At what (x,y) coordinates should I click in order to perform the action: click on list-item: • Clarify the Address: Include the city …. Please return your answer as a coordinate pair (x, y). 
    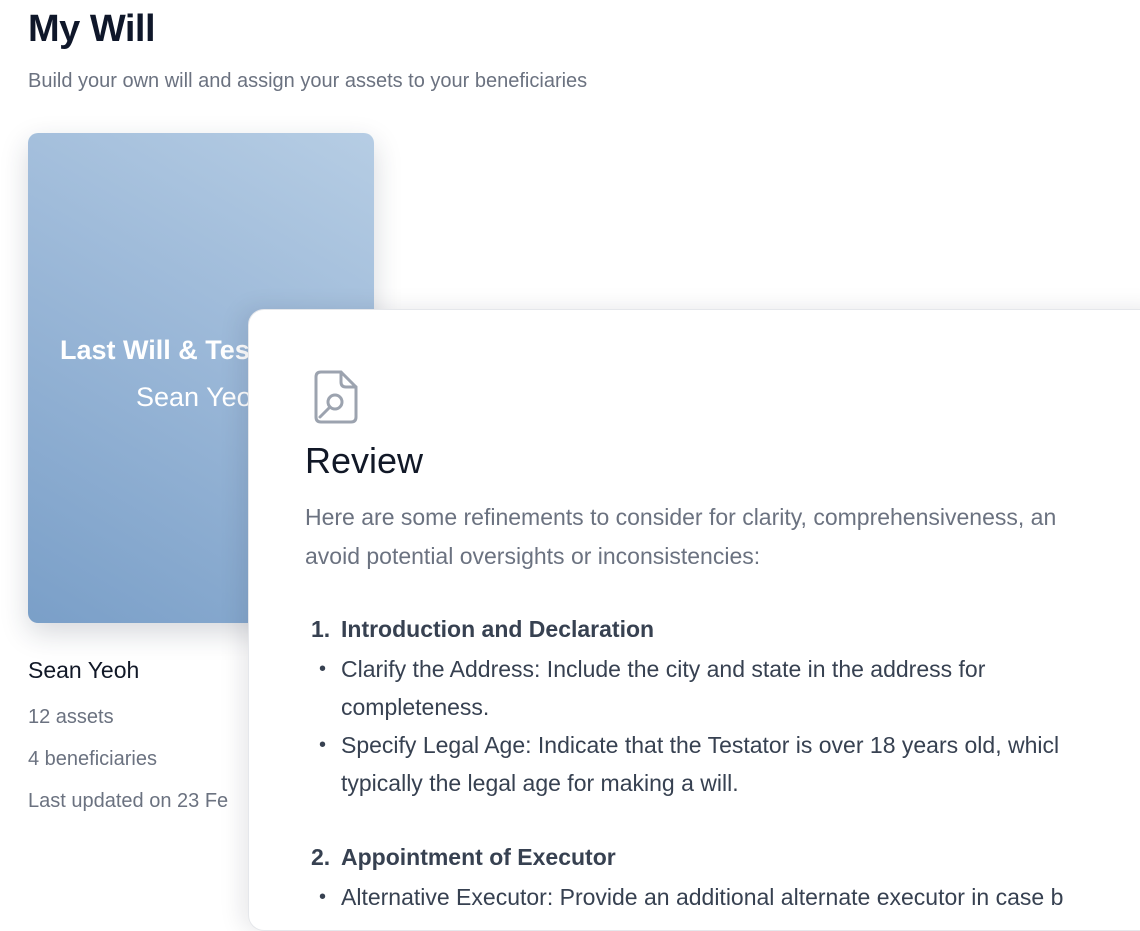
    Looking at the image, I should click on (725, 688).